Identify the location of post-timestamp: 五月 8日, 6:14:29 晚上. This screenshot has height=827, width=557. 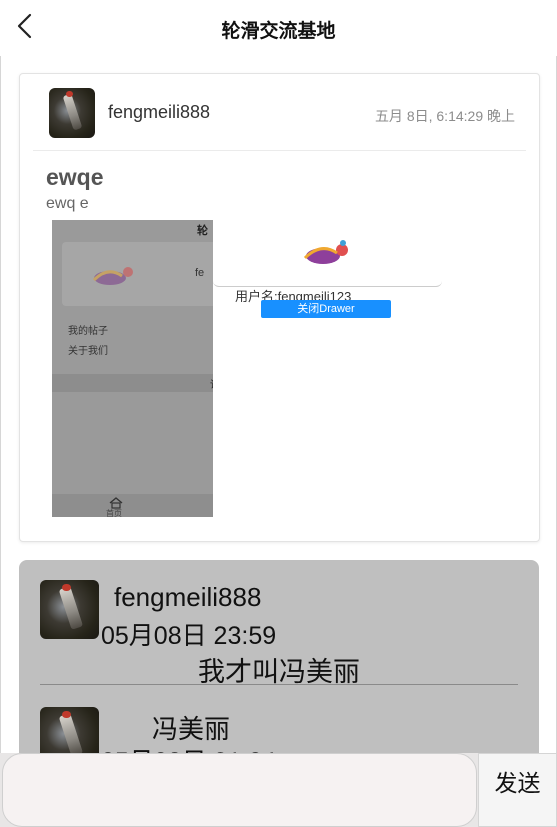
(444, 116).